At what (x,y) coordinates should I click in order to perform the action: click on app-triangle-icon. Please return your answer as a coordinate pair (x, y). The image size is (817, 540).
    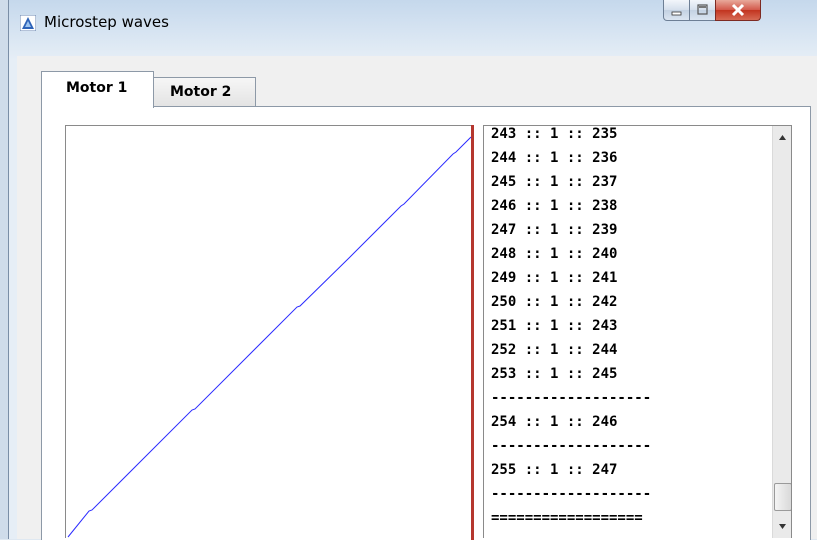
    Looking at the image, I should click on (28, 23).